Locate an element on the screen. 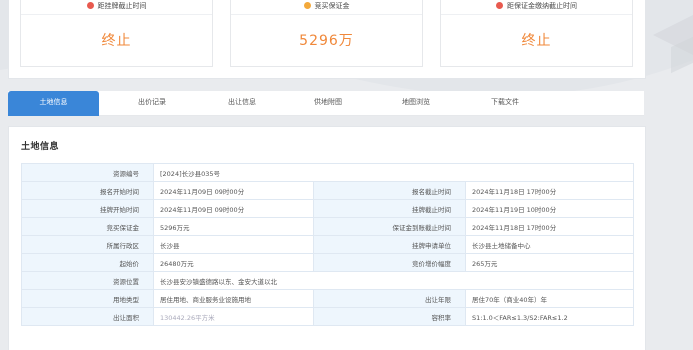 The image size is (693, 350). table-row: 资源位置 长沙县安沙镇盛德路以东、金安大道以北 is located at coordinates (327, 280).